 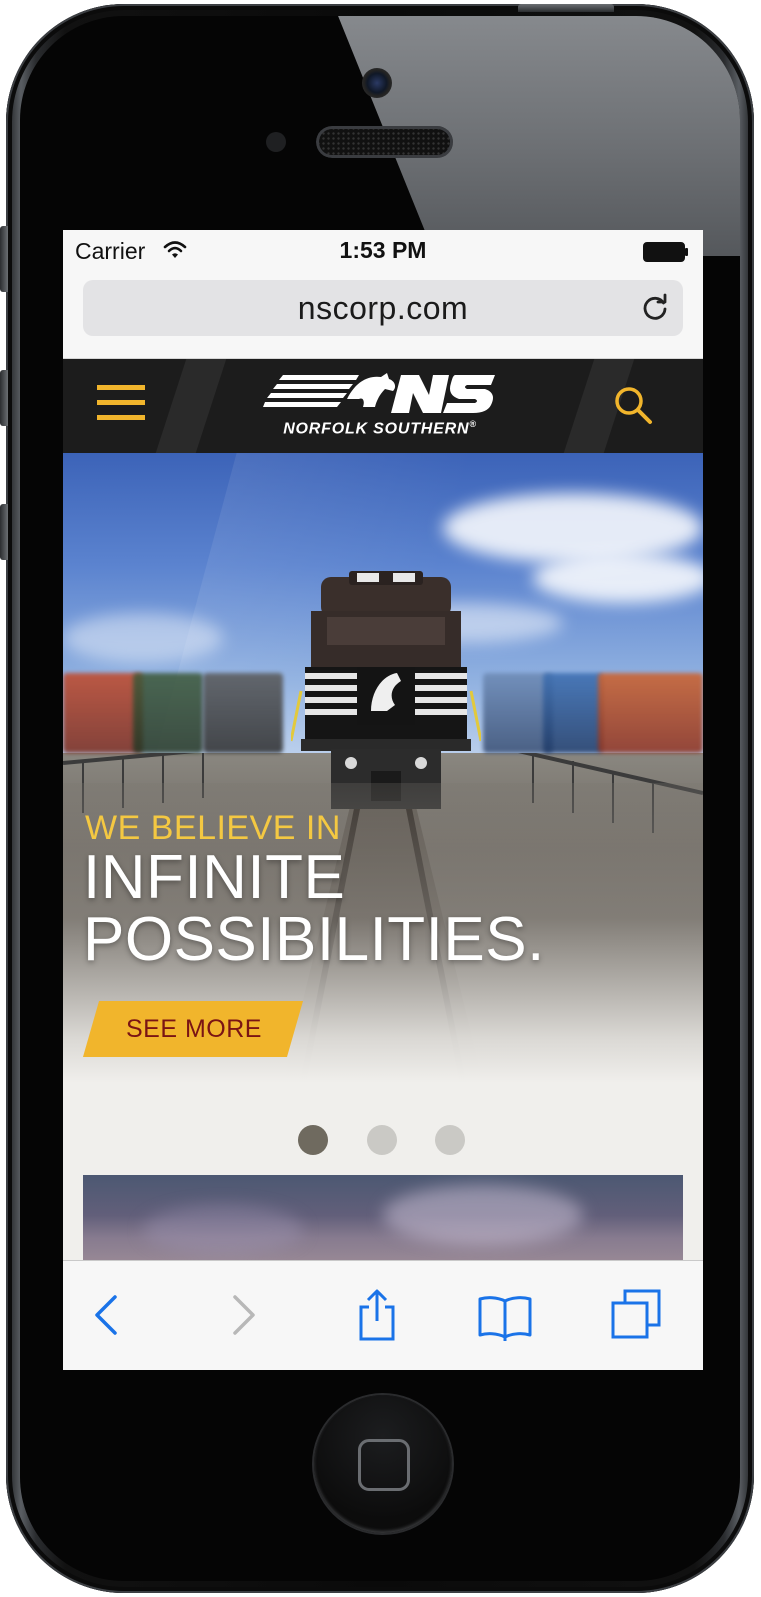 I want to click on browser-toolbar, so click(x=383, y=1315).